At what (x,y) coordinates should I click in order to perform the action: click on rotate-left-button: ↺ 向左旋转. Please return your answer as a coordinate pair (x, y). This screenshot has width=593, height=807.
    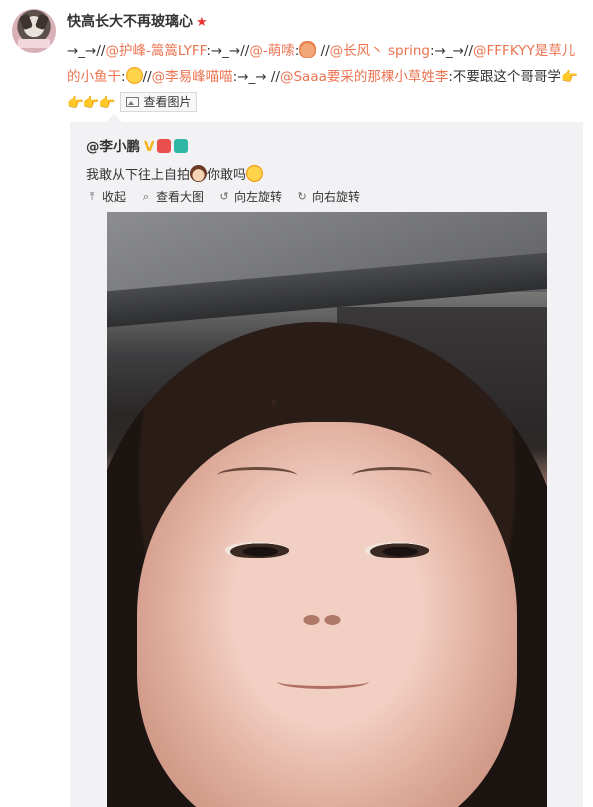
    Looking at the image, I should click on (250, 196).